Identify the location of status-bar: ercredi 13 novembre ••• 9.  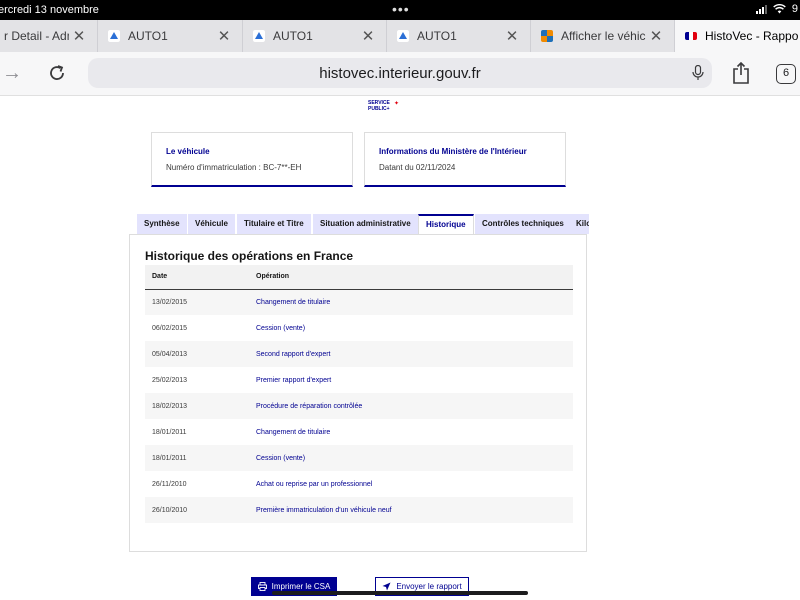
(400, 10).